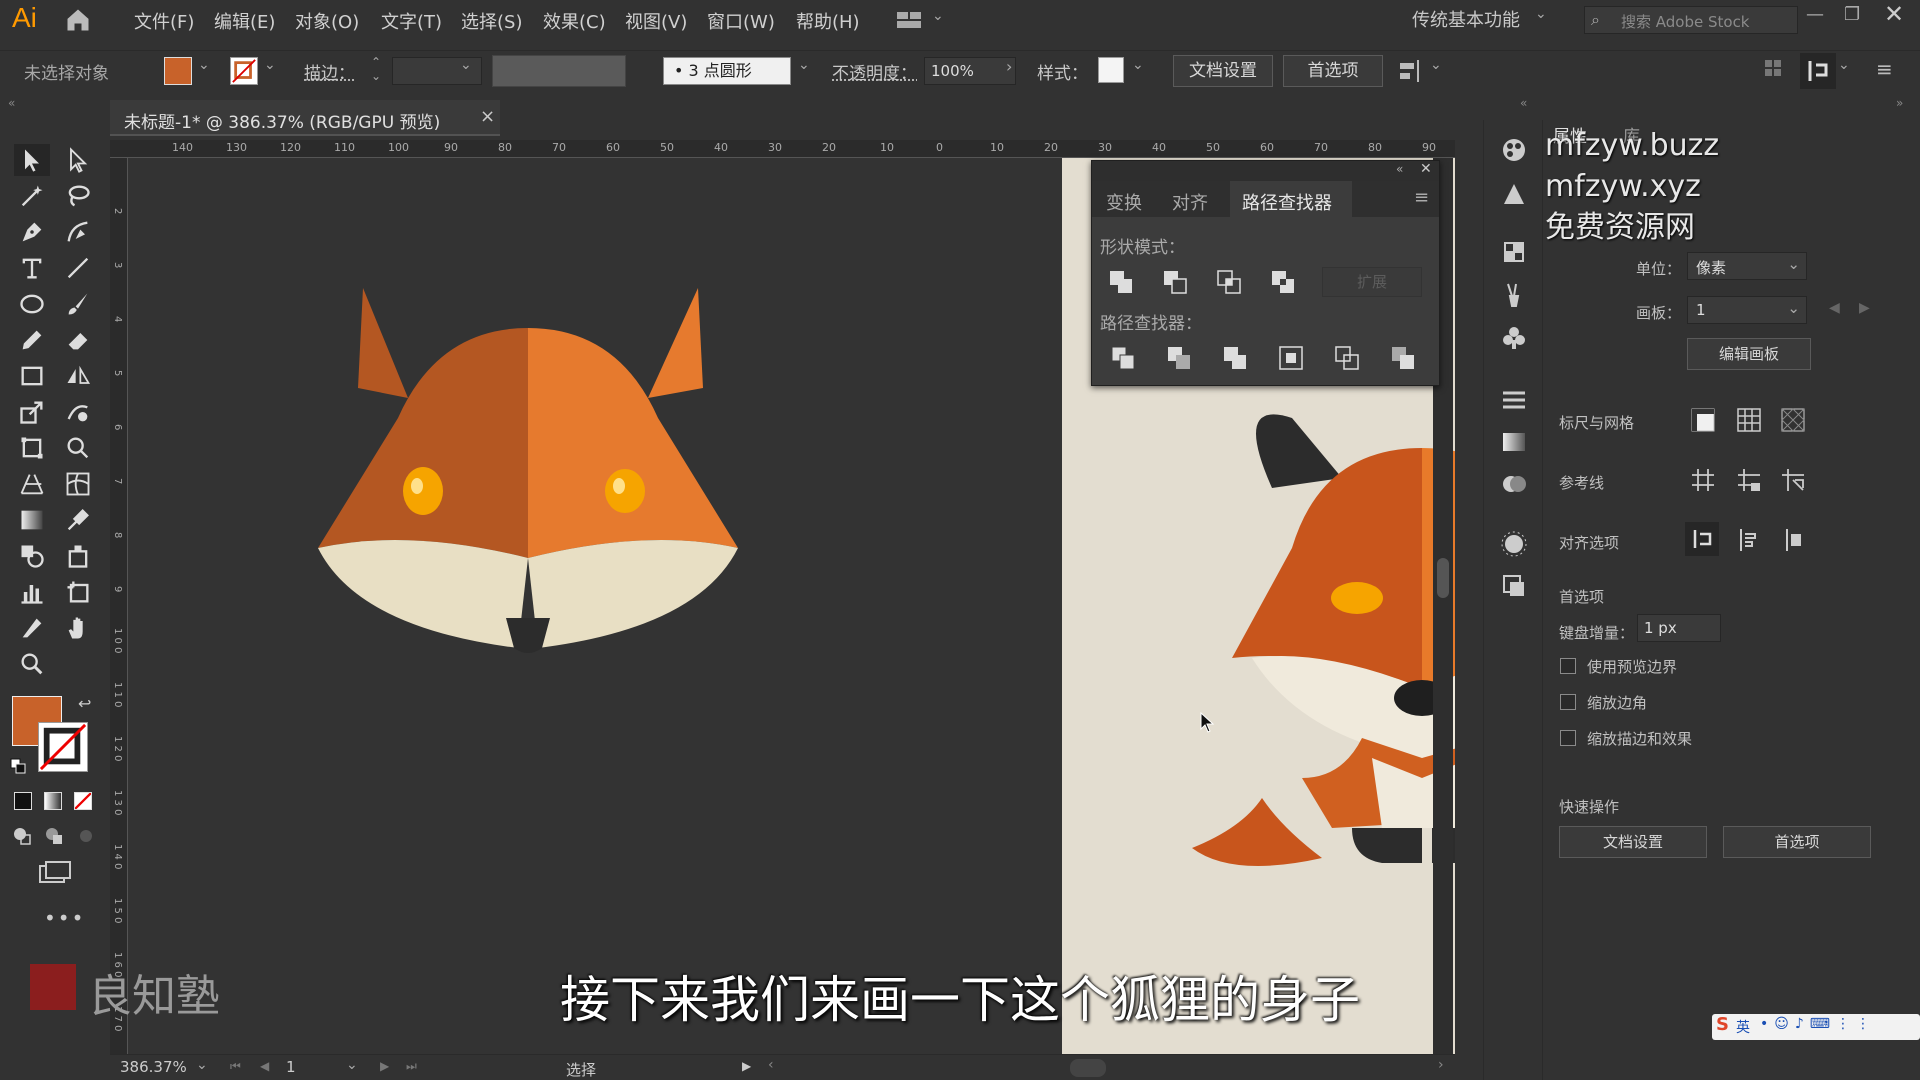 This screenshot has width=1920, height=1080. I want to click on symbol-sprayer-tool-icon, so click(78, 556).